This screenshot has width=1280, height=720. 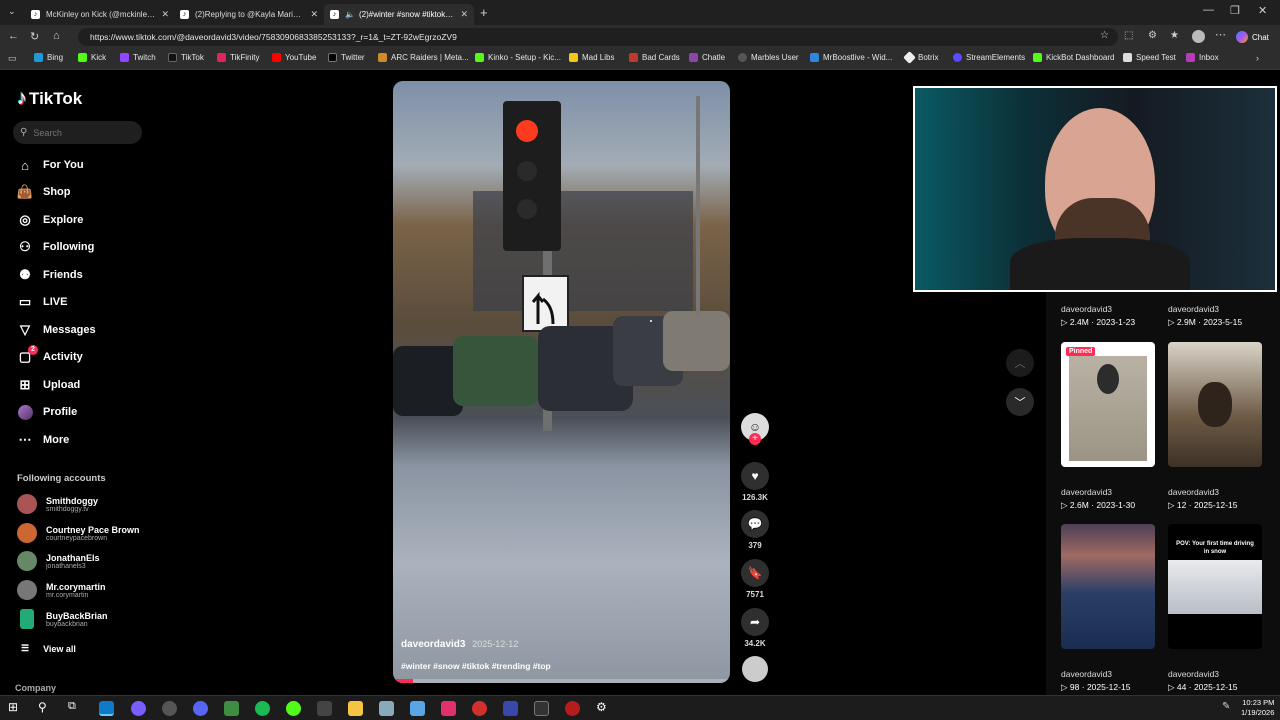 What do you see at coordinates (78, 533) in the screenshot?
I see `account-courtney: Courtney Pace Brown courtneypacebrown` at bounding box center [78, 533].